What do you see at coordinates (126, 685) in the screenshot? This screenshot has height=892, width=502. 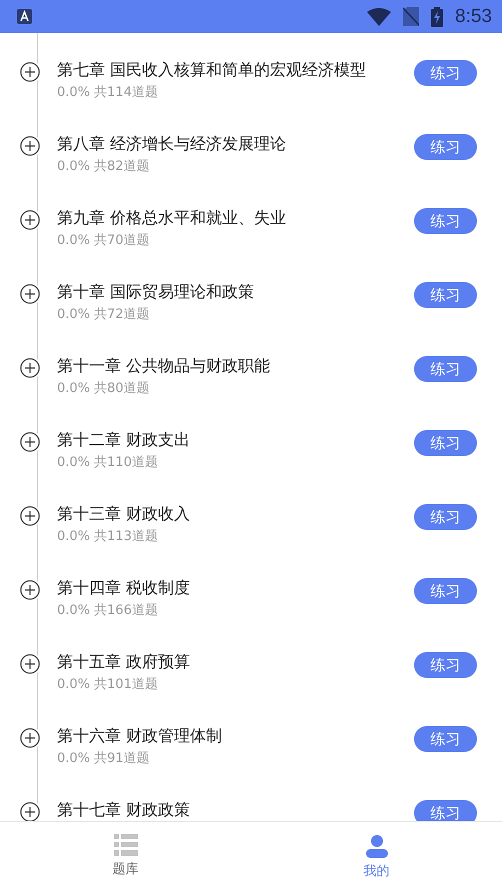 I see `question-count: 共101道题` at bounding box center [126, 685].